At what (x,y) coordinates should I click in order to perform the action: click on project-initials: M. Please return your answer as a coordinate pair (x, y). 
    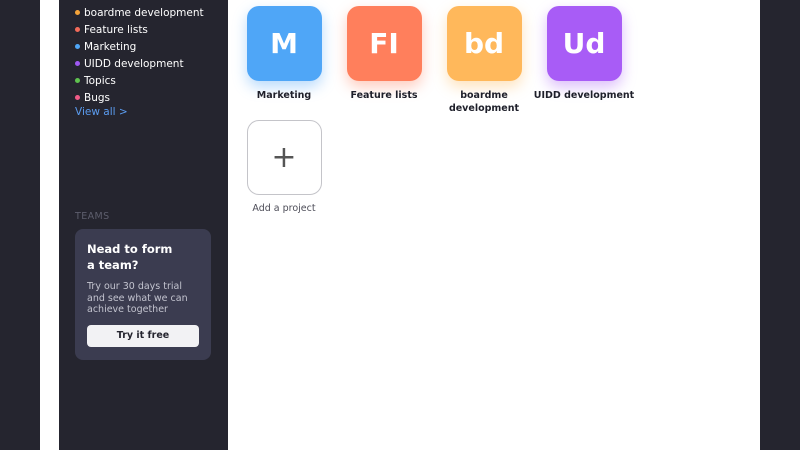
    Looking at the image, I should click on (284, 43).